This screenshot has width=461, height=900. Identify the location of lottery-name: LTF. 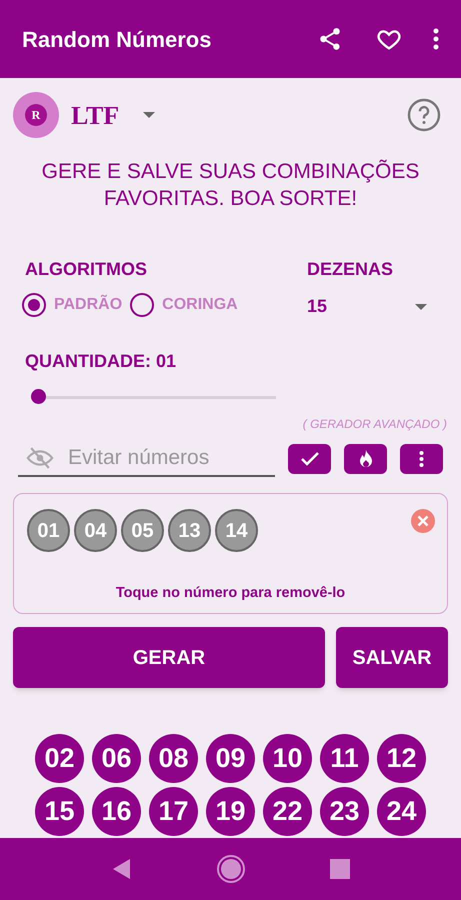
(95, 115).